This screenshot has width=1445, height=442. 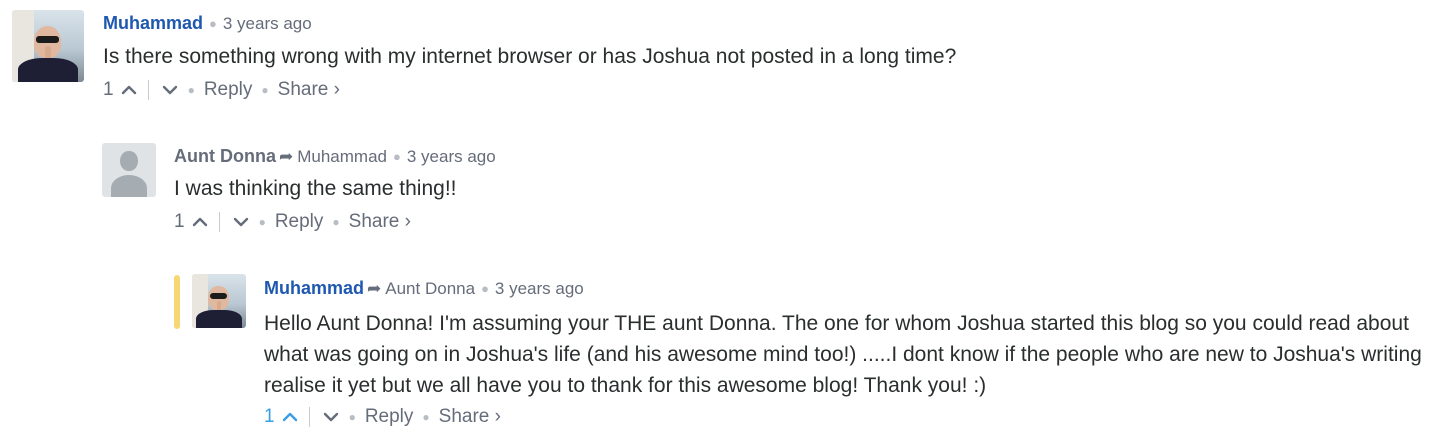 I want to click on comment-header: Aunt Donna ➦ Muhammad ● 3 years ago, so click(x=335, y=156).